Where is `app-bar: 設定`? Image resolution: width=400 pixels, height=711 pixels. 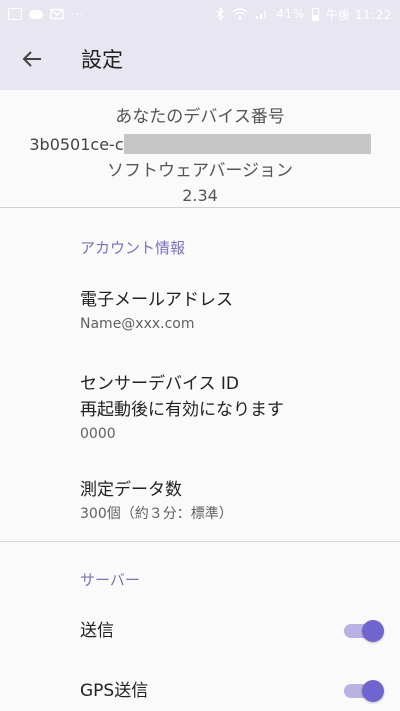 app-bar: 設定 is located at coordinates (200, 59).